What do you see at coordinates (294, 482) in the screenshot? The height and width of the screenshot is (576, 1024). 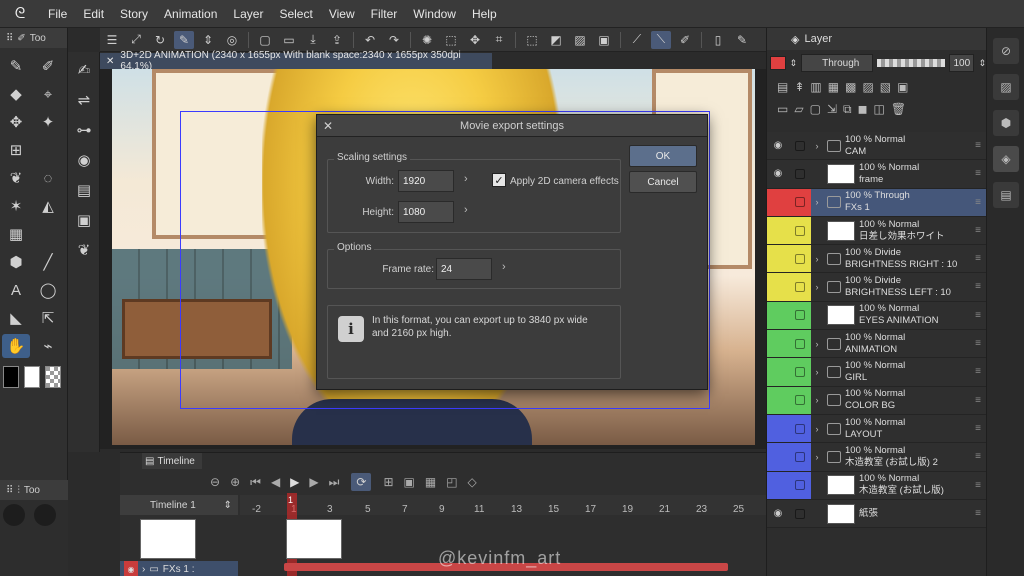 I see `play-icon: ▶` at bounding box center [294, 482].